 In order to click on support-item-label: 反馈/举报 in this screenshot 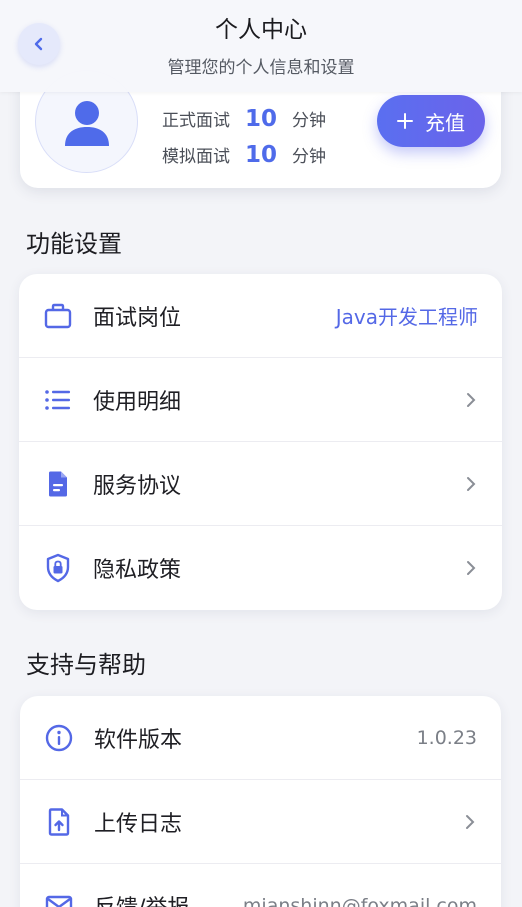, I will do `click(168, 898)`.